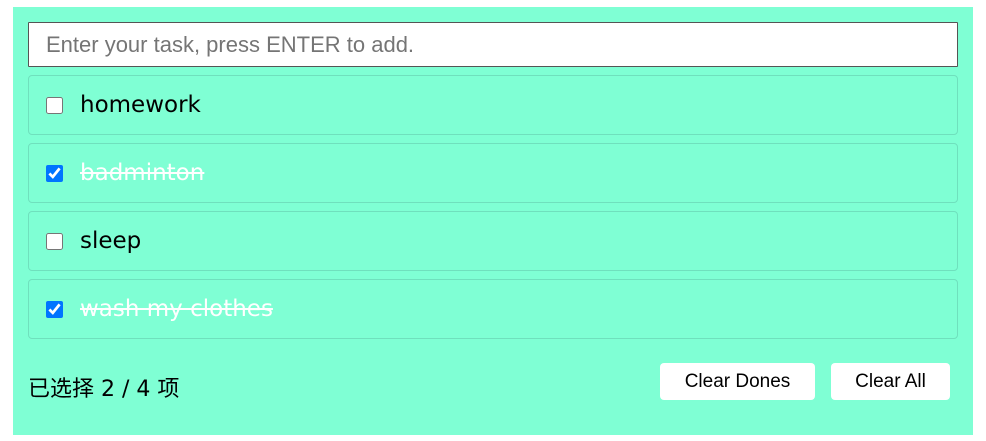  I want to click on task-label: sleep, so click(111, 240).